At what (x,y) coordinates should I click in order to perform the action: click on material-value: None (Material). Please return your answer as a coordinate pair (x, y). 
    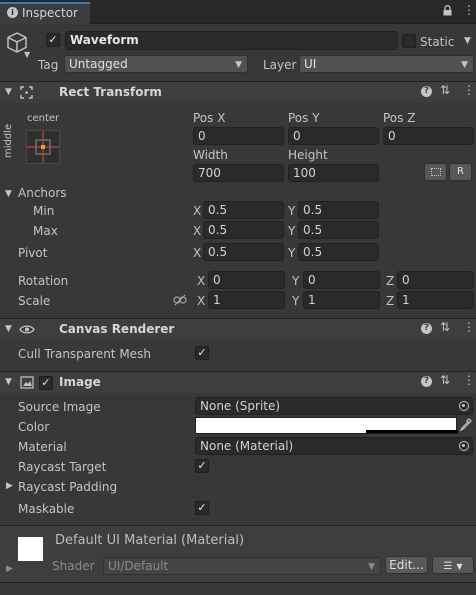
    Looking at the image, I should click on (247, 446).